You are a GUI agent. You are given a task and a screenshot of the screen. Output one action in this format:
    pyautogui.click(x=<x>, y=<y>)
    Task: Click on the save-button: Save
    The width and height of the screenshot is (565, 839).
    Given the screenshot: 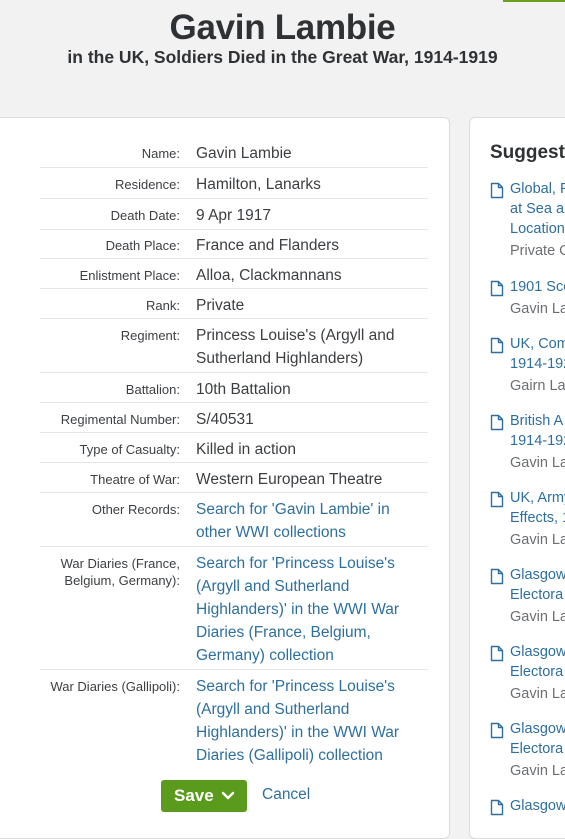 What is the action you would take?
    pyautogui.click(x=204, y=796)
    